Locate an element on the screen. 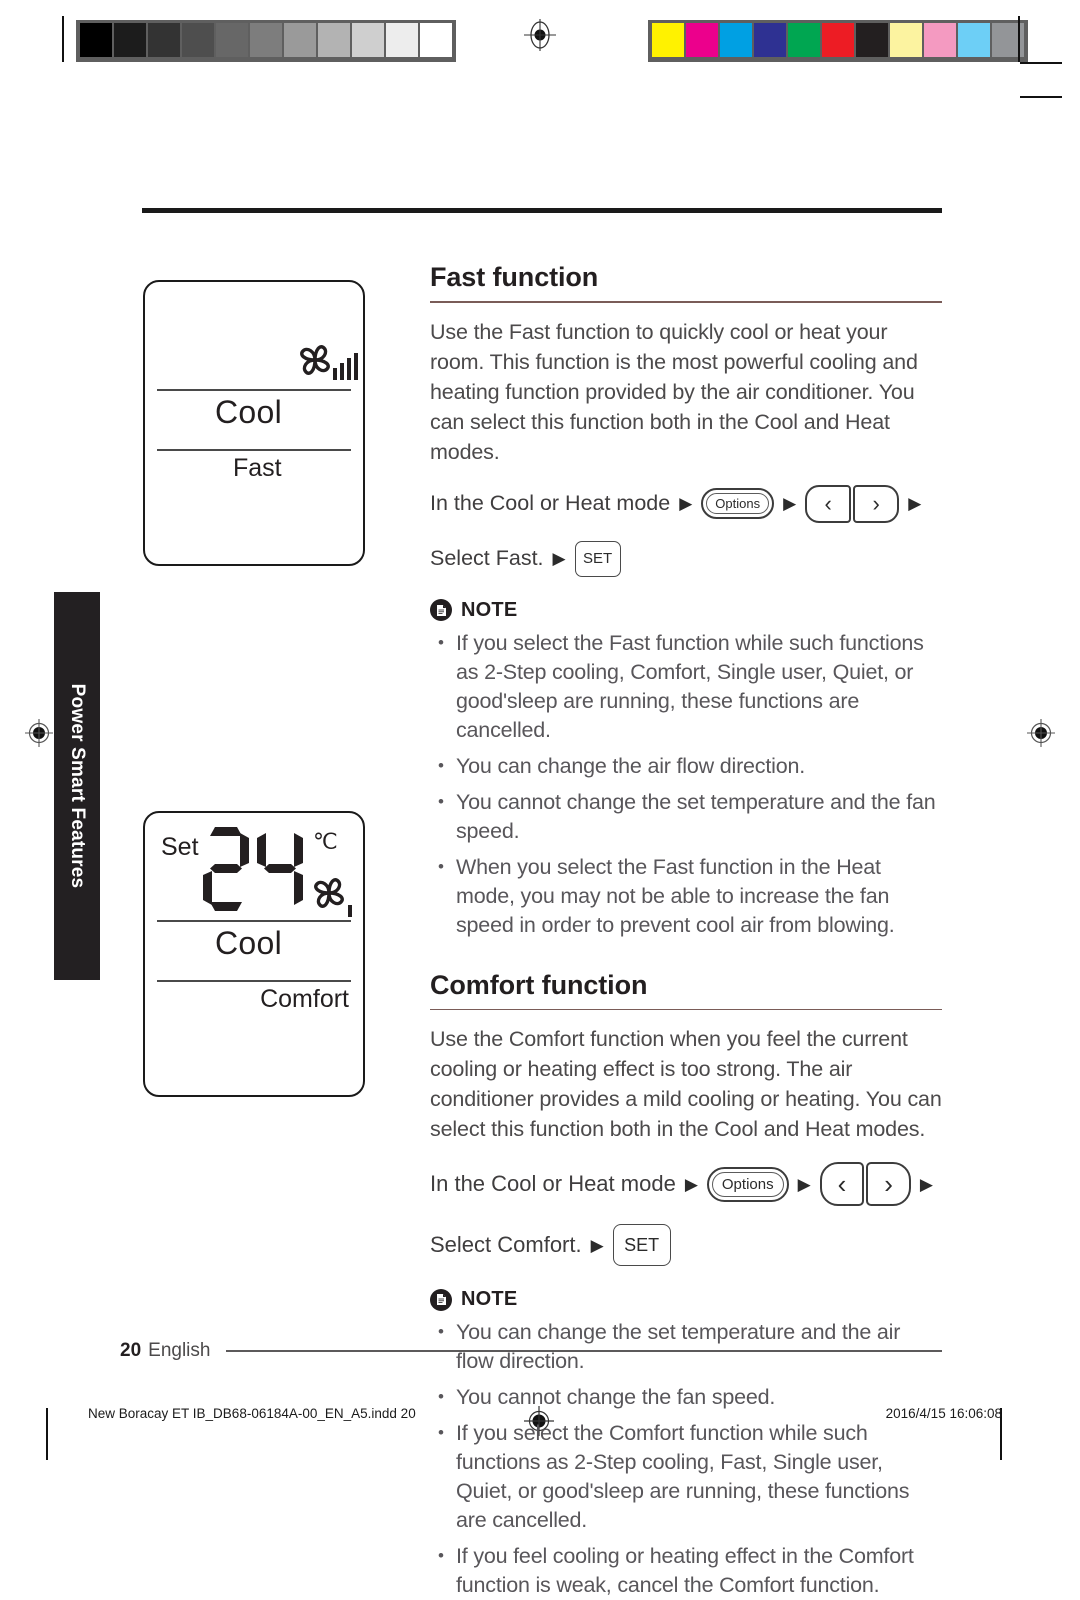 The width and height of the screenshot is (1080, 1600). registration-target-right-icon is located at coordinates (1041, 733).